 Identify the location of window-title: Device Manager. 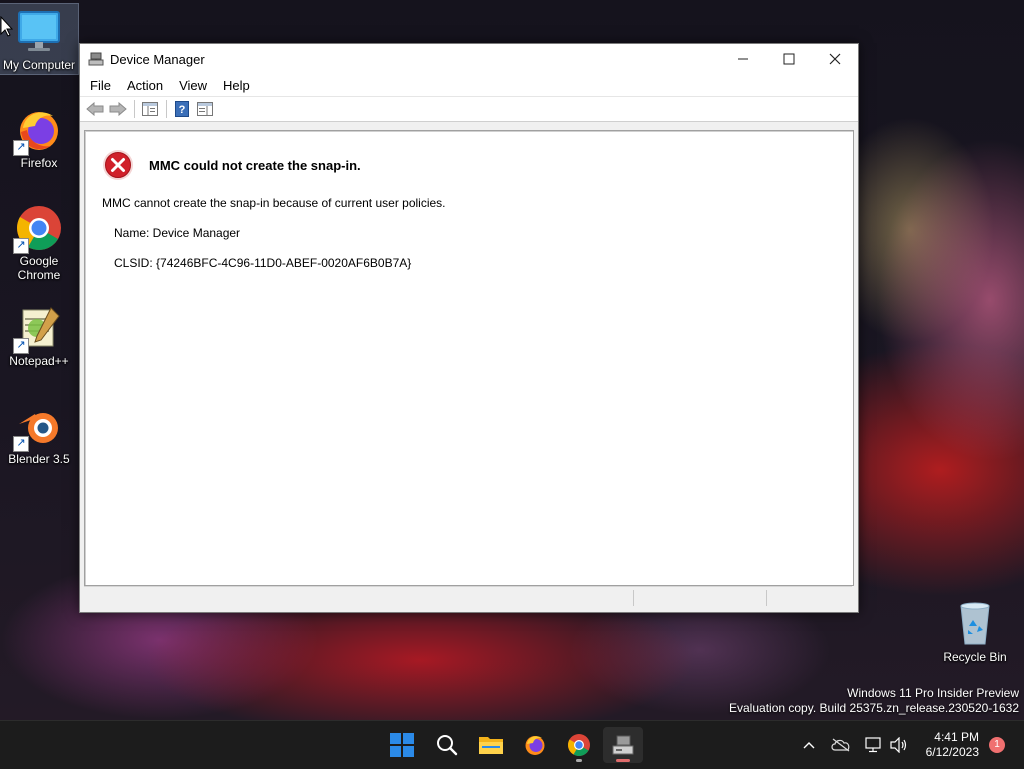
(157, 59).